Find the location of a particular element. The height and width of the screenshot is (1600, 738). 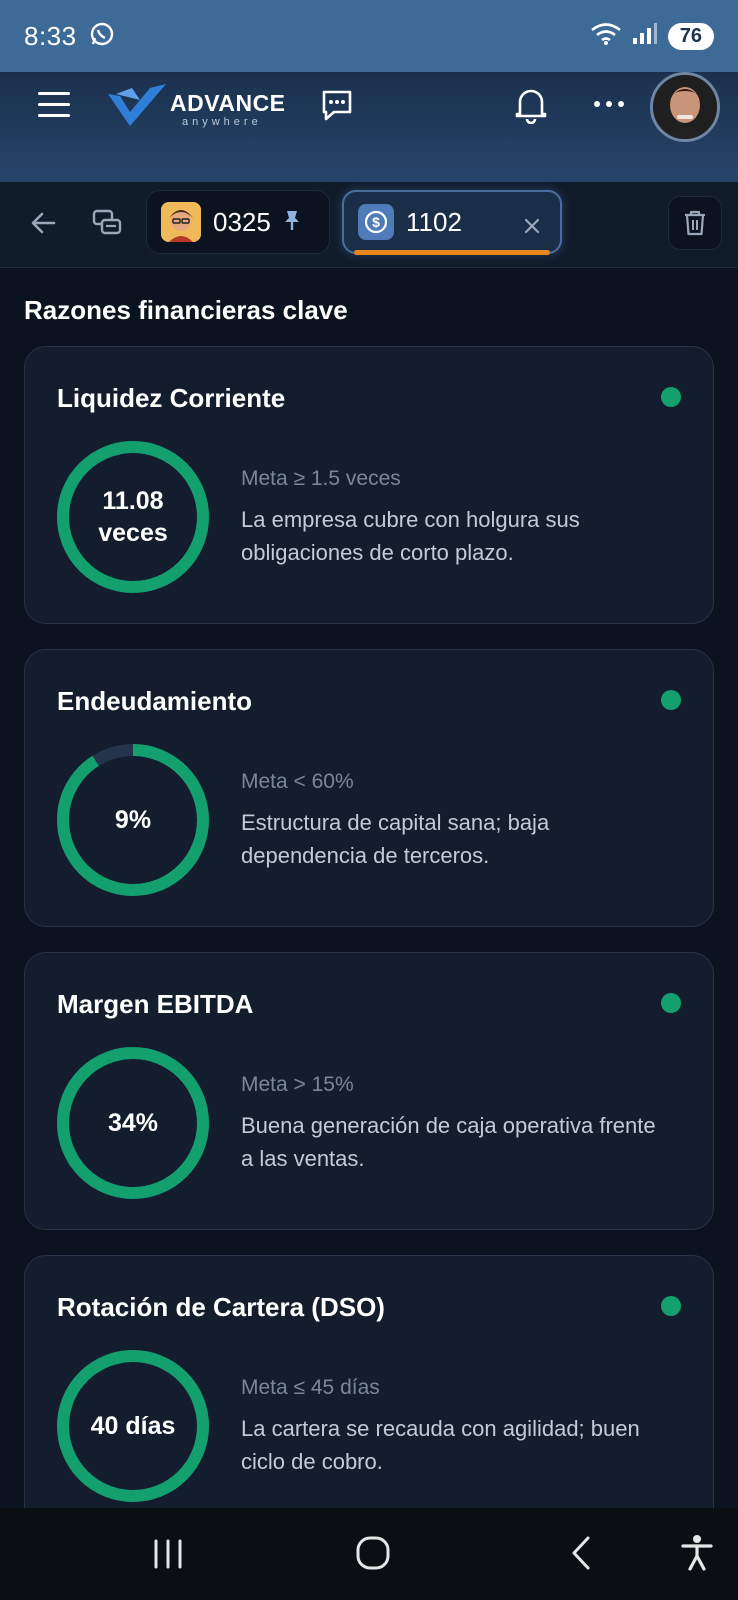

more-options-button is located at coordinates (609, 104).